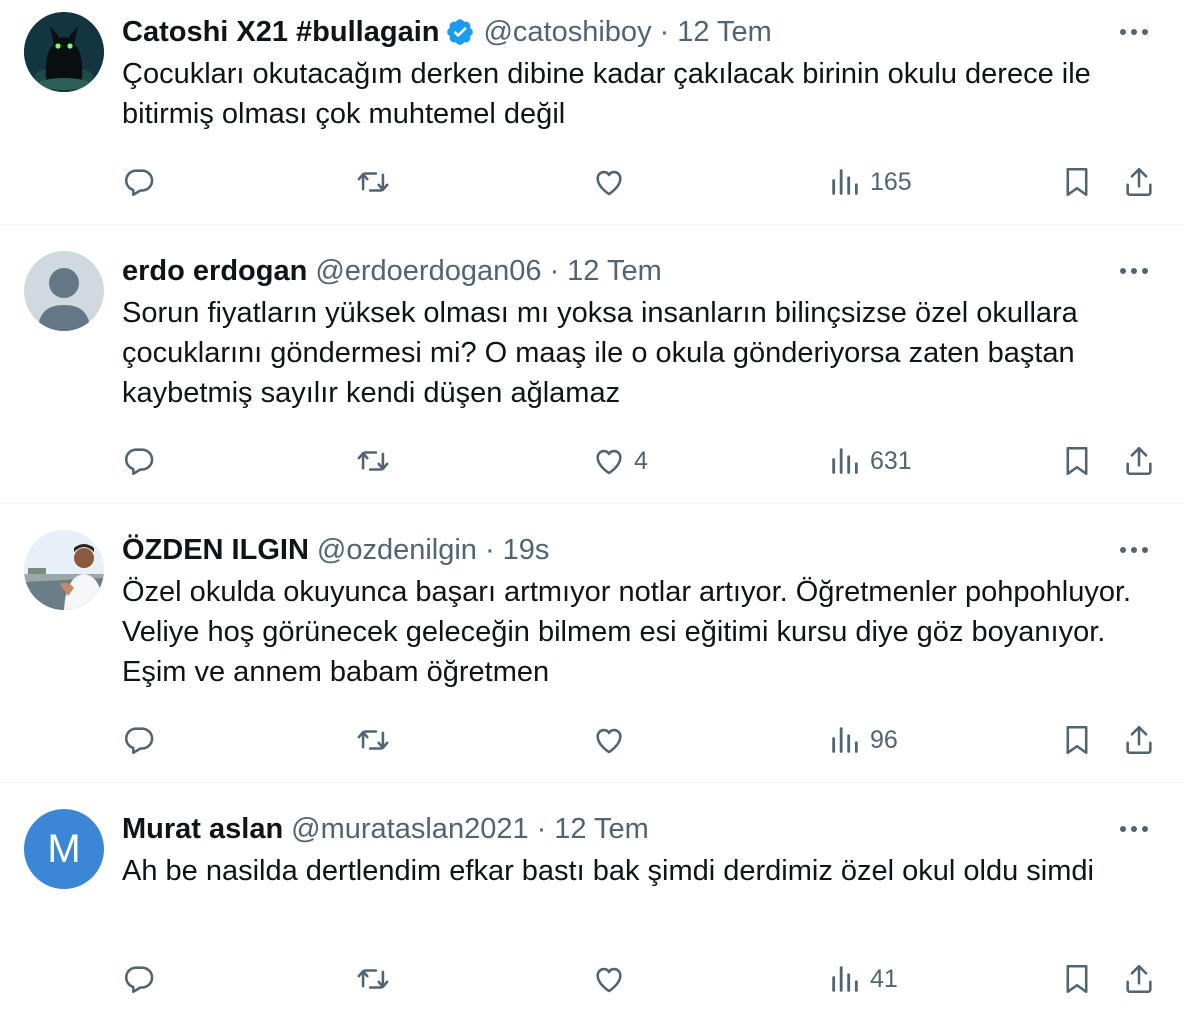 The image size is (1184, 1021). What do you see at coordinates (891, 460) in the screenshot?
I see `view-count: 631` at bounding box center [891, 460].